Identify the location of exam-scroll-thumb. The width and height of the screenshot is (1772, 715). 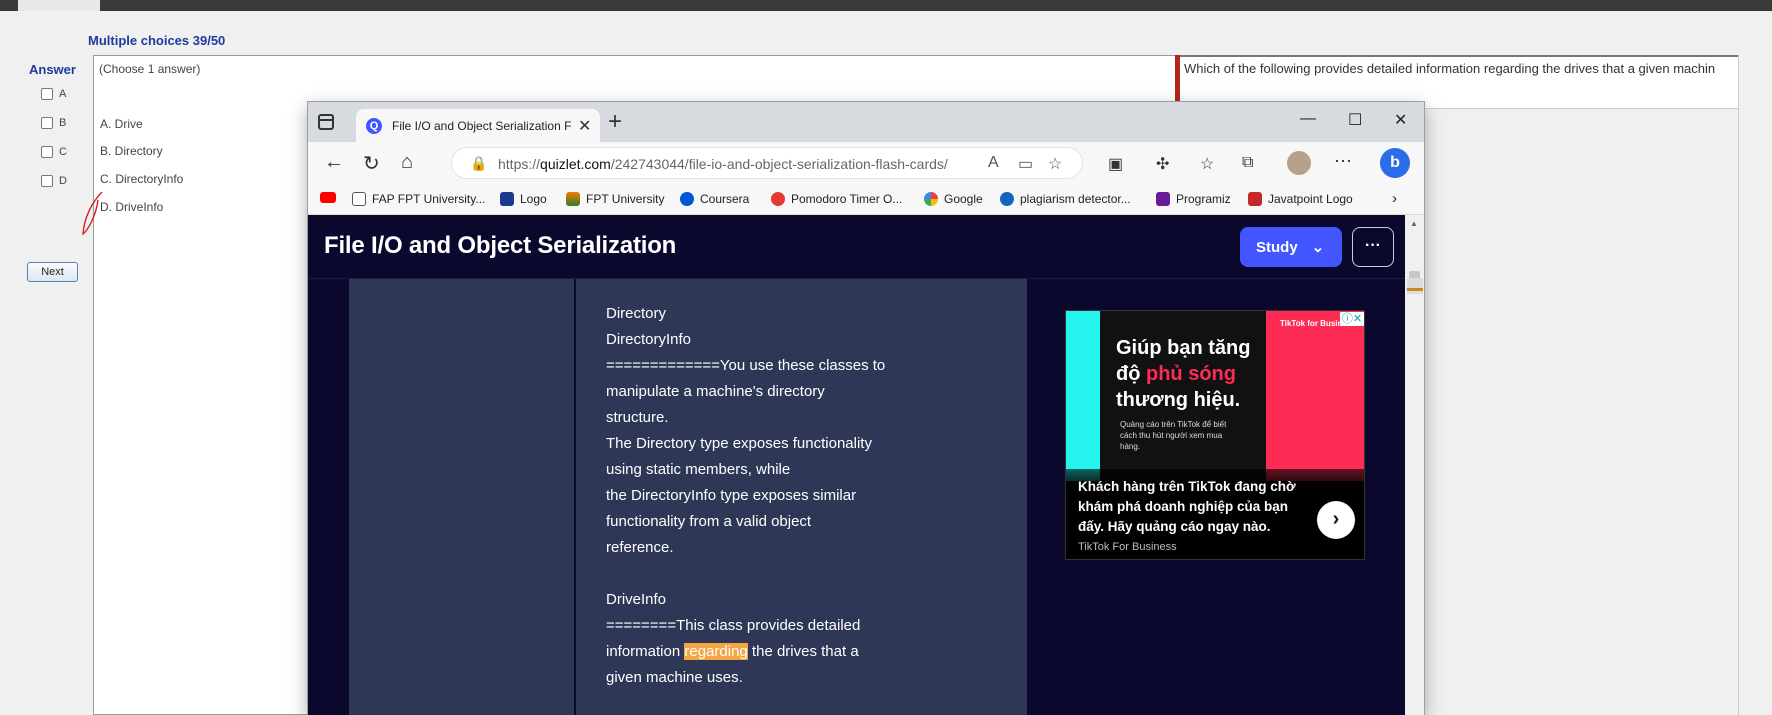
(1415, 286).